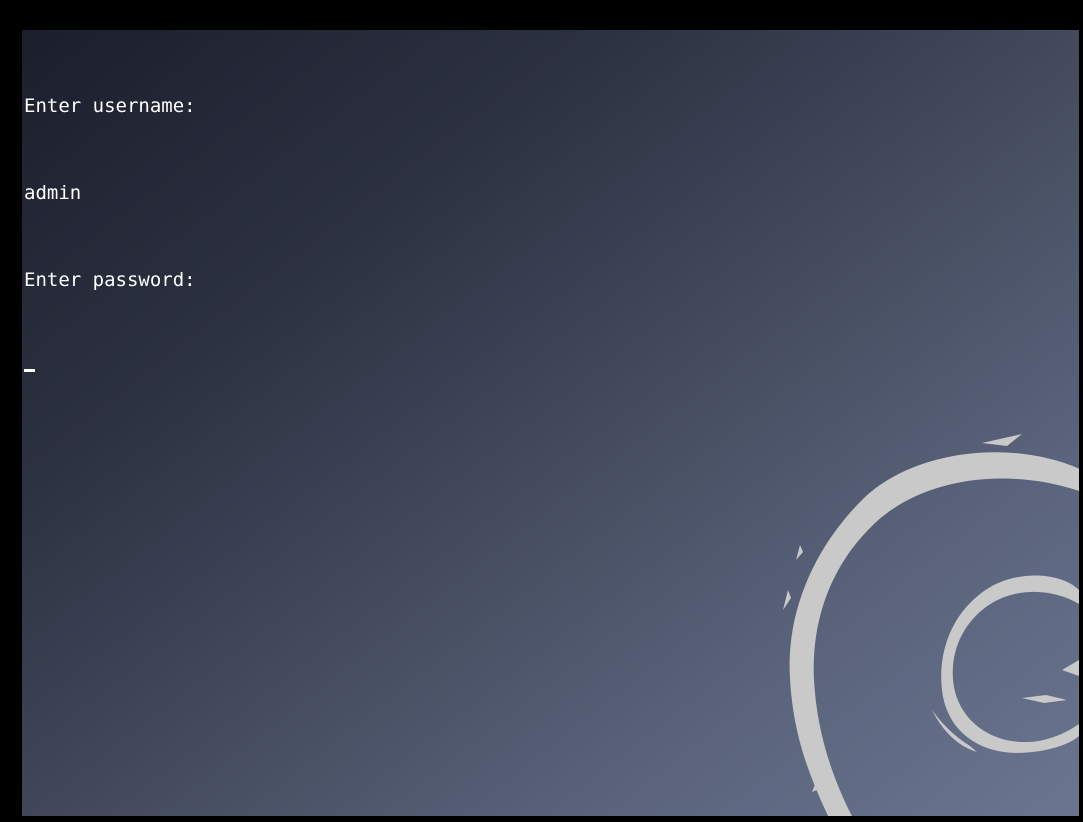 This screenshot has height=822, width=1083. What do you see at coordinates (53, 193) in the screenshot?
I see `username-value: admin` at bounding box center [53, 193].